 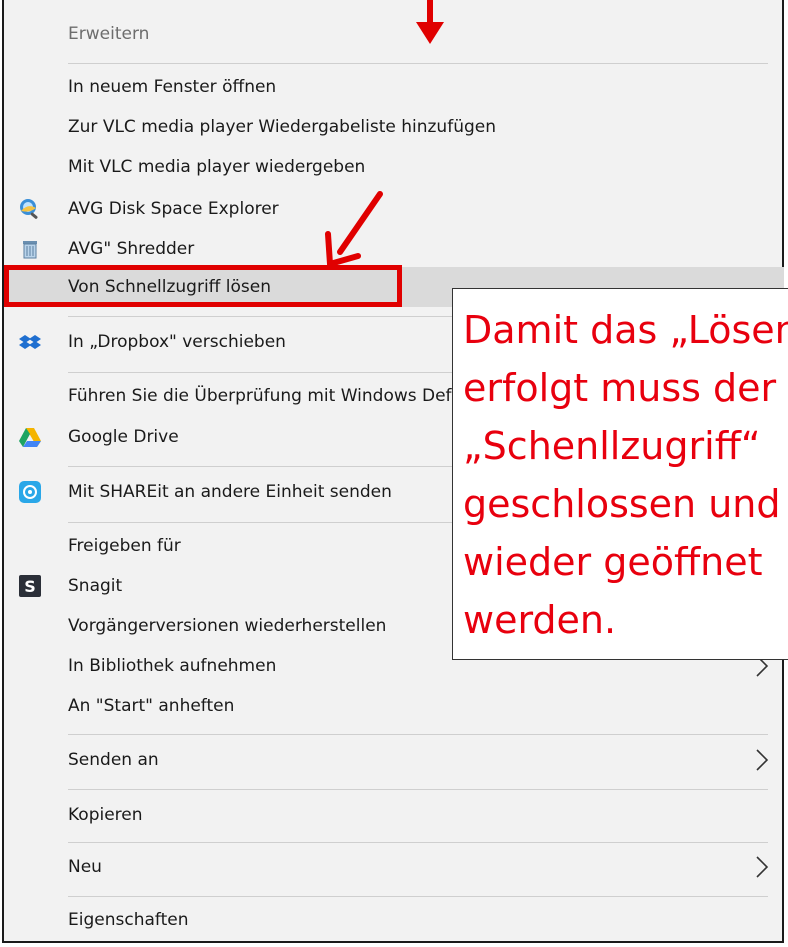 What do you see at coordinates (123, 437) in the screenshot?
I see `menu-item-label: Google Drive` at bounding box center [123, 437].